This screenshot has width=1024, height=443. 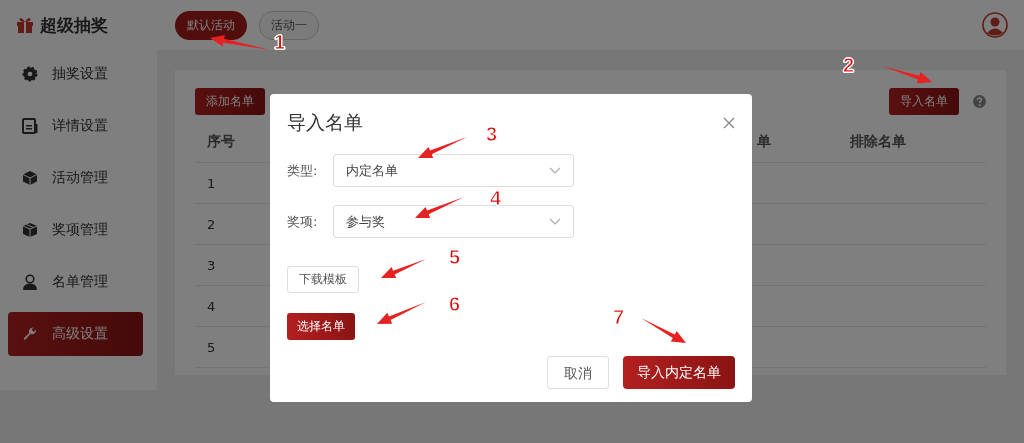 I want to click on annotation-number: 2, so click(x=849, y=65).